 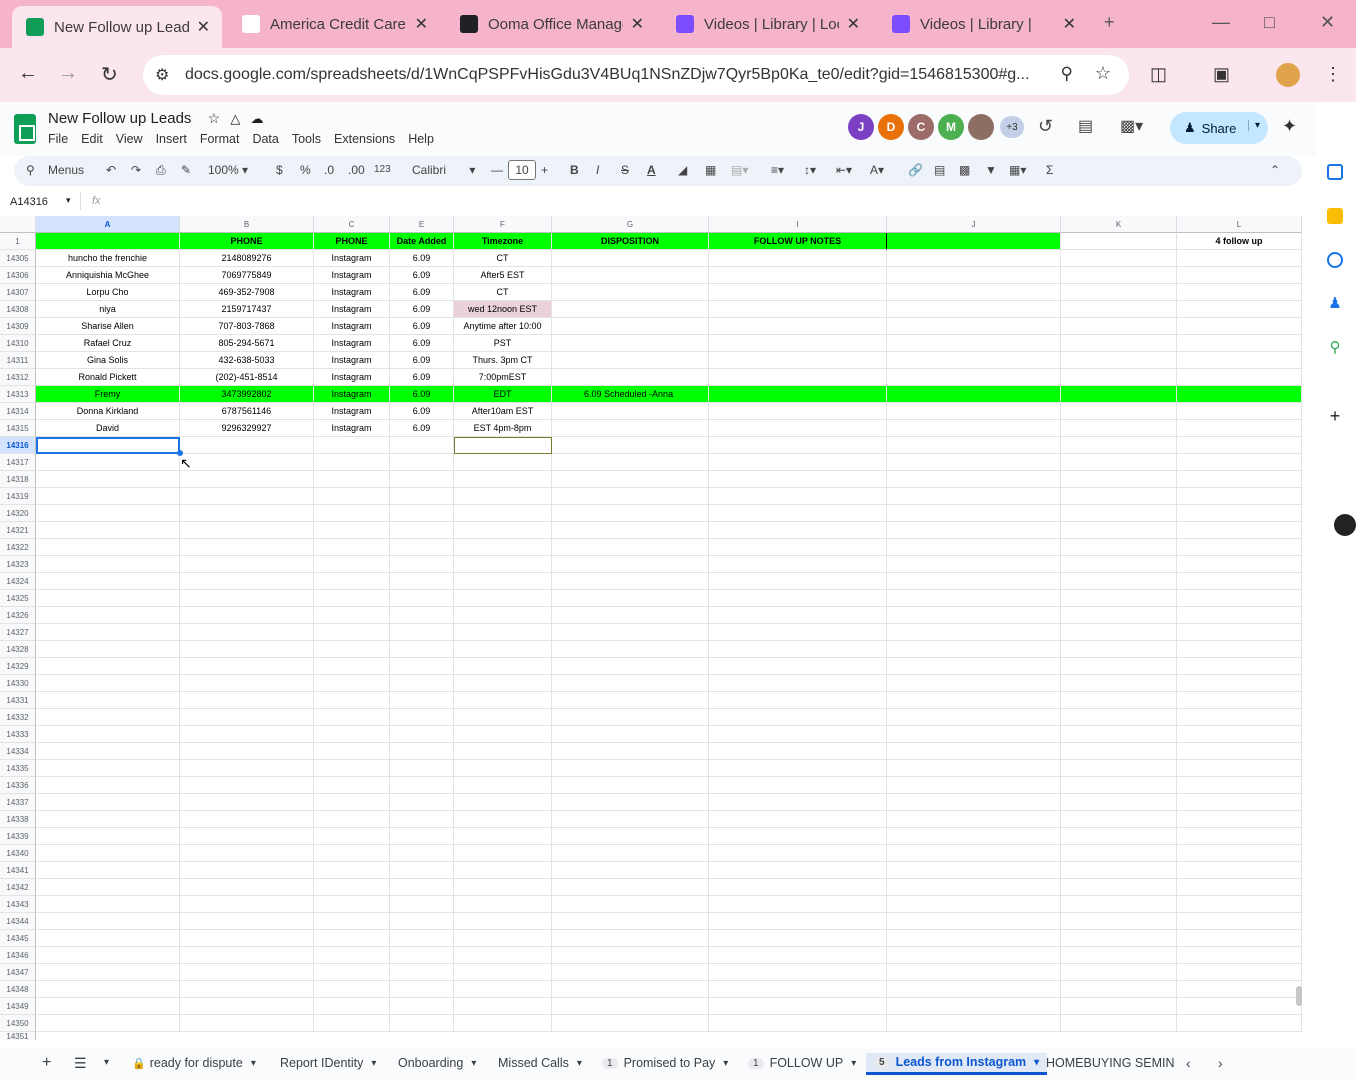 I want to click on column-header-j: J, so click(x=974, y=224).